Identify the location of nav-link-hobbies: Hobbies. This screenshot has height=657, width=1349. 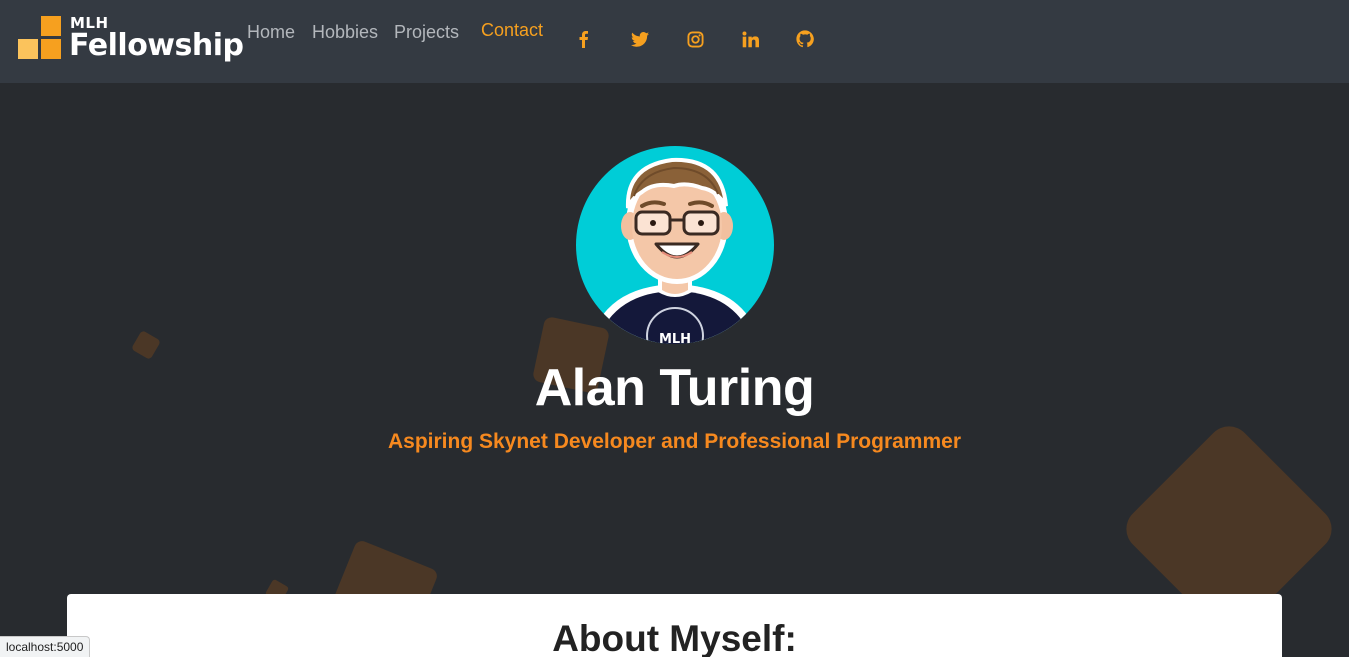
(345, 32).